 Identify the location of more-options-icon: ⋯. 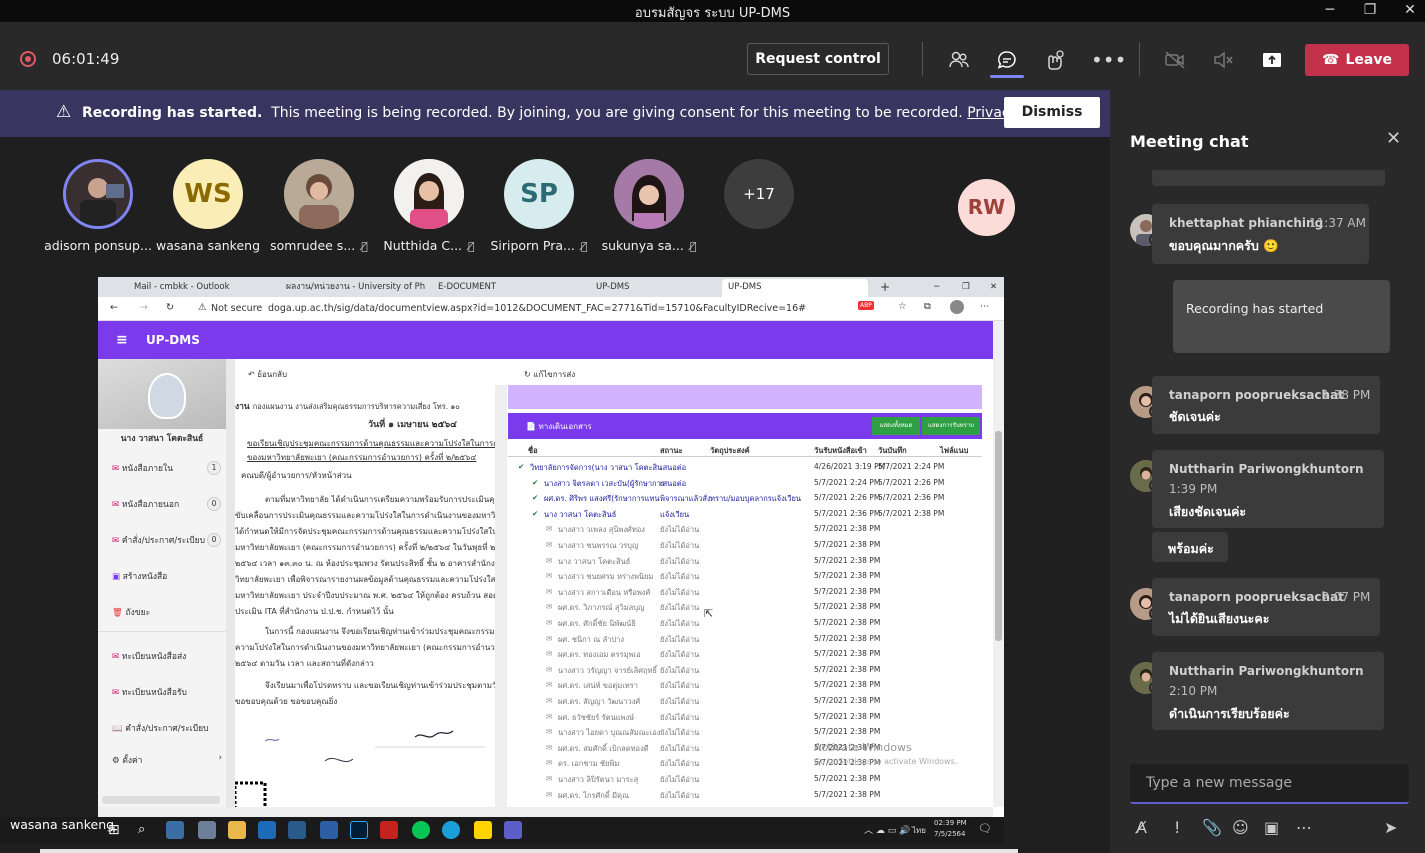
(1304, 827).